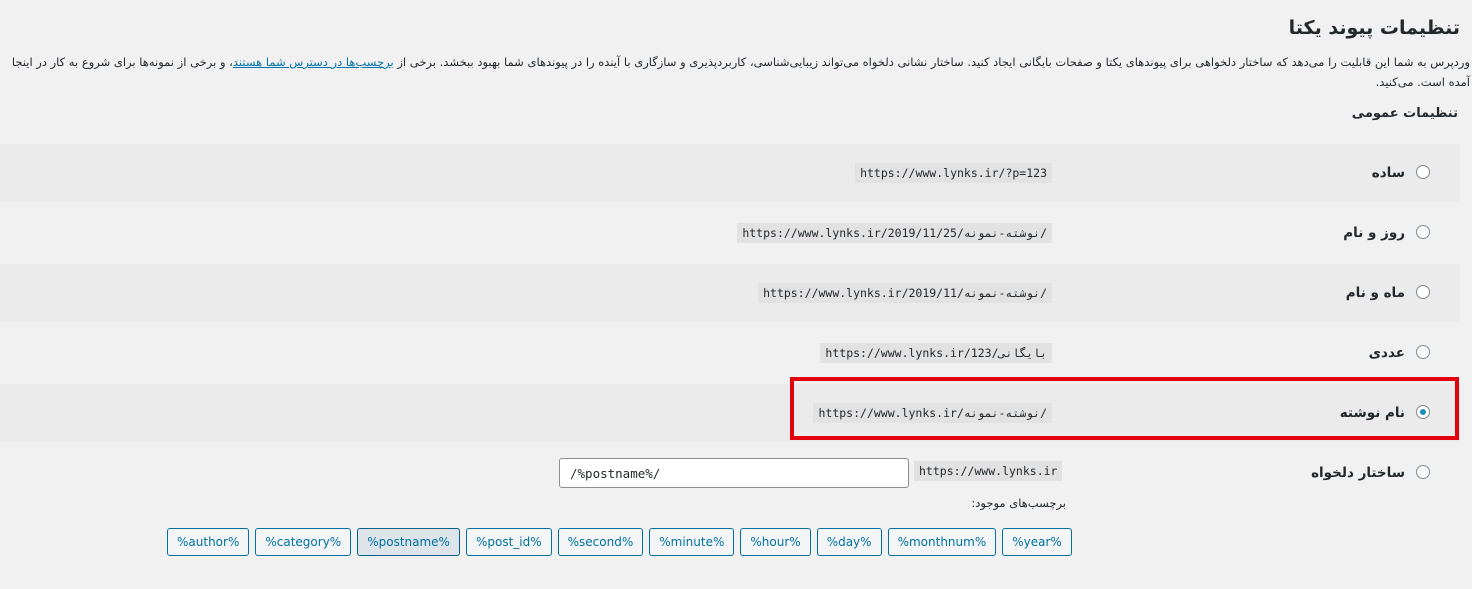 The image size is (1472, 589). What do you see at coordinates (692, 542) in the screenshot?
I see `tag-button-minute: %minute%` at bounding box center [692, 542].